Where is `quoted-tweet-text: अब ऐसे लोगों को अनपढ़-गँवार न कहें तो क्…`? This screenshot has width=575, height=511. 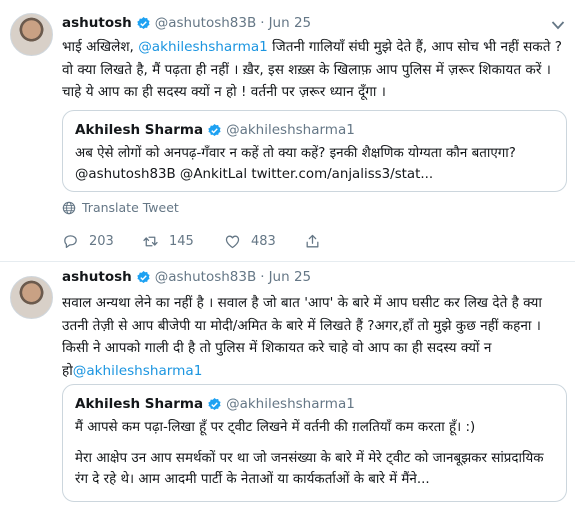
quoted-tweet-text: अब ऐसे लोगों को अनपढ़-गँवार न कहें तो क्… is located at coordinates (295, 164).